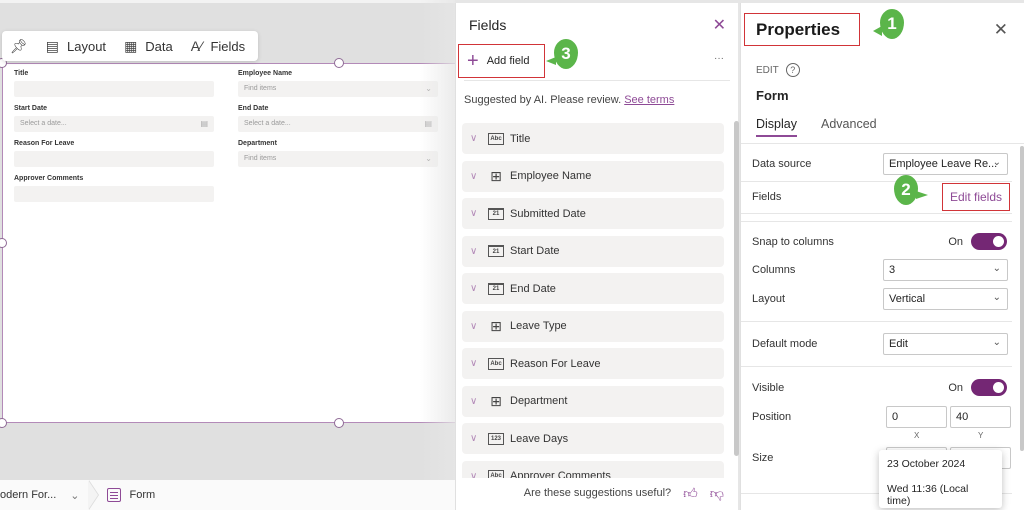 This screenshot has width=1024, height=510. I want to click on breadcrumb-form: Form, so click(133, 495).